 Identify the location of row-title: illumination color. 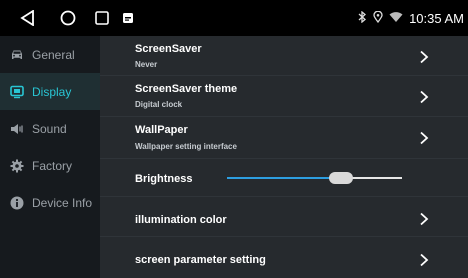
(181, 220).